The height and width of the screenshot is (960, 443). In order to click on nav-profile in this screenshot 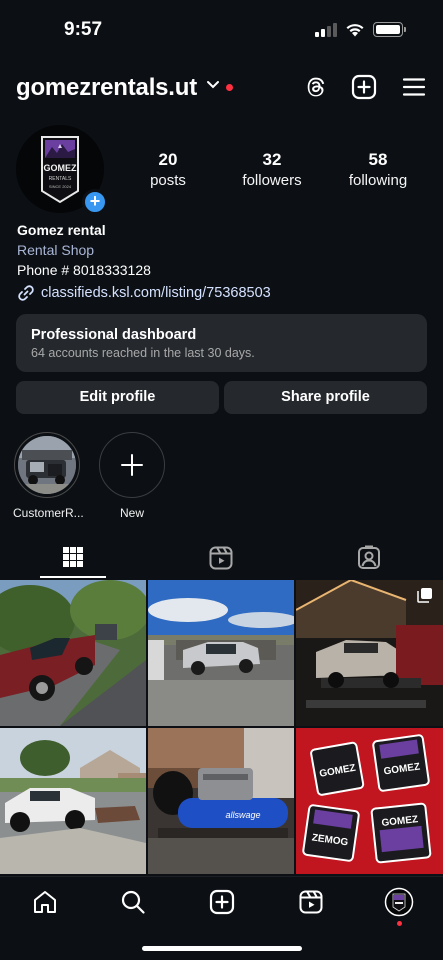, I will do `click(399, 902)`.